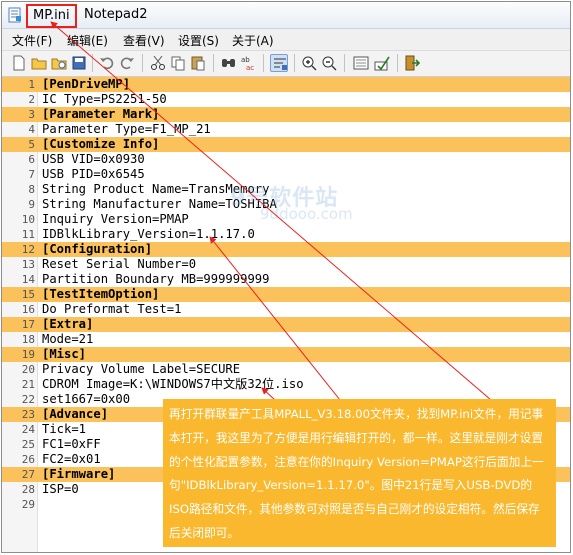  What do you see at coordinates (173, 384) in the screenshot?
I see `line-text: CDROM Image=K:\WINDOWS7中文版32位.iso` at bounding box center [173, 384].